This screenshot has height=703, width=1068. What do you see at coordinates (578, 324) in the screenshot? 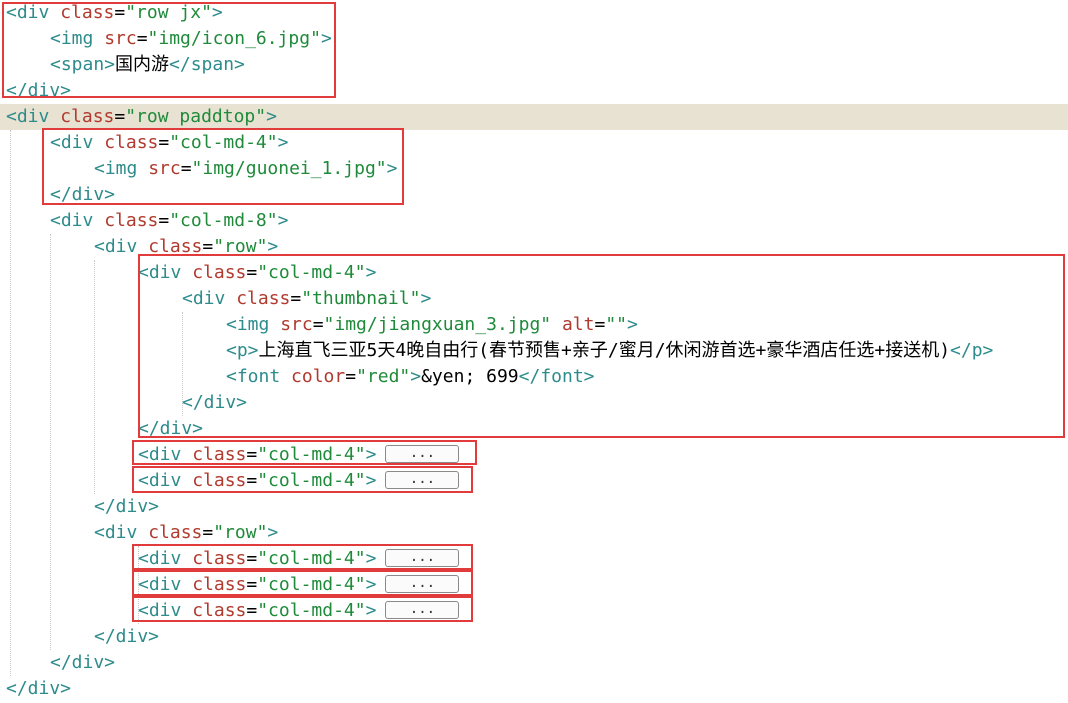
I see `code-token-attr: alt` at bounding box center [578, 324].